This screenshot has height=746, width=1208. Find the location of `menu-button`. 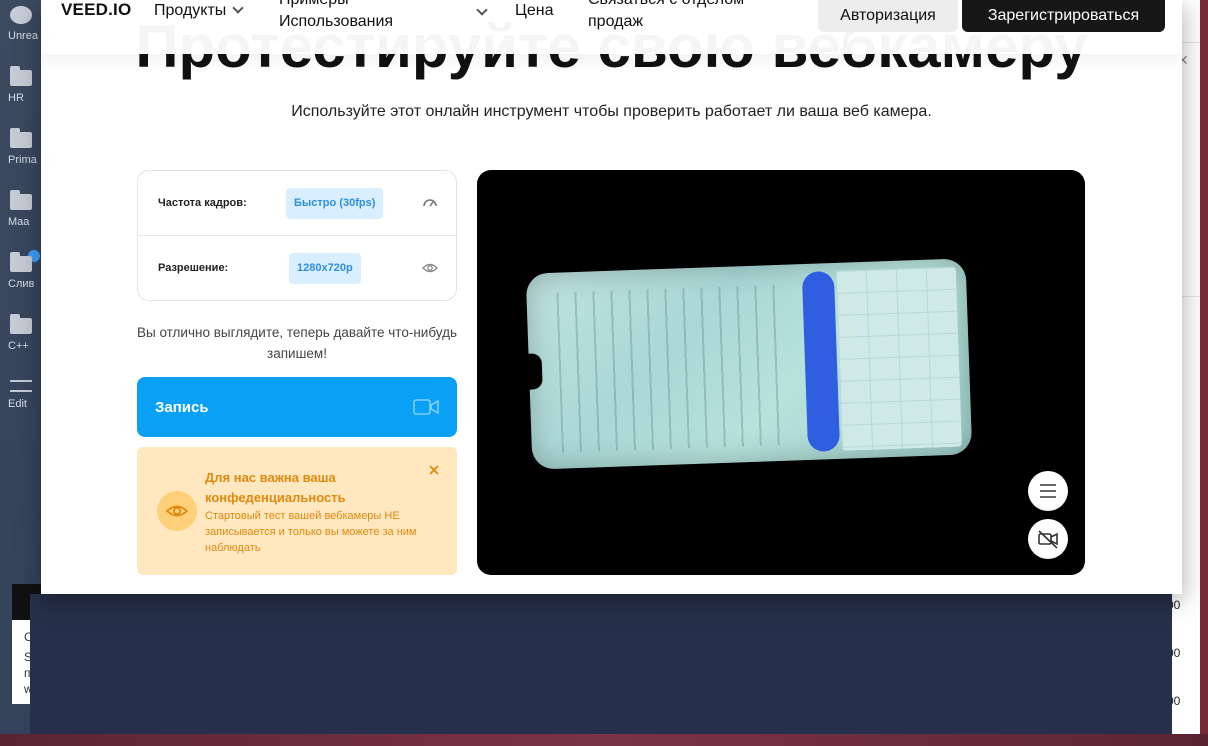

menu-button is located at coordinates (1048, 491).